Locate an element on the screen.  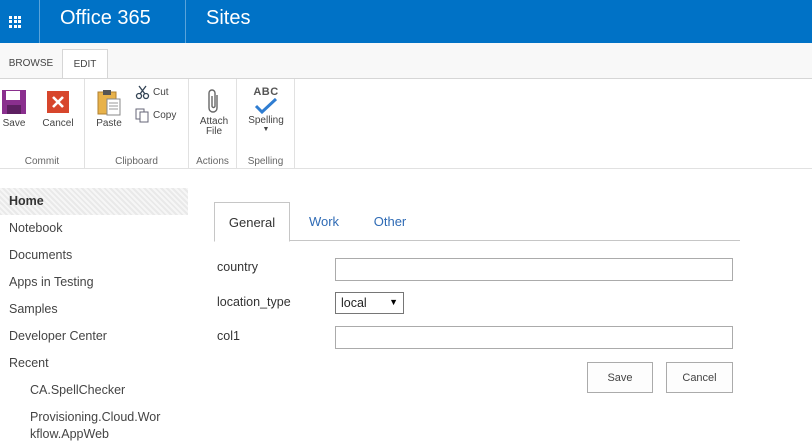
spelling-label: Spelling is located at coordinates (266, 120).